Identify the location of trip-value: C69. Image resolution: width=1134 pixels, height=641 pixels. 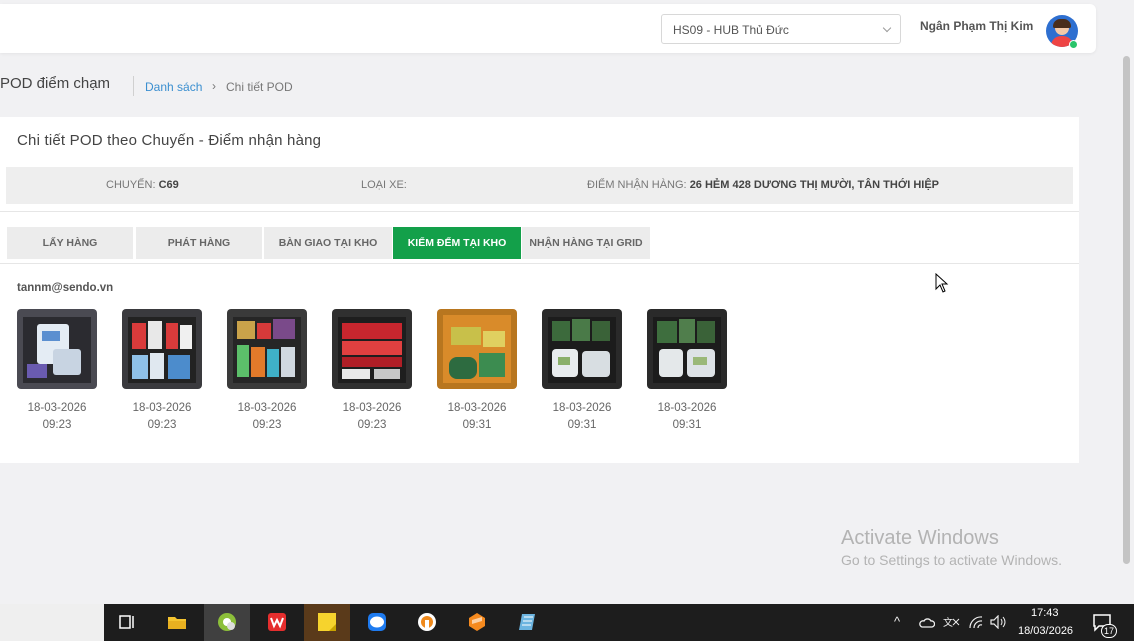
(168, 185).